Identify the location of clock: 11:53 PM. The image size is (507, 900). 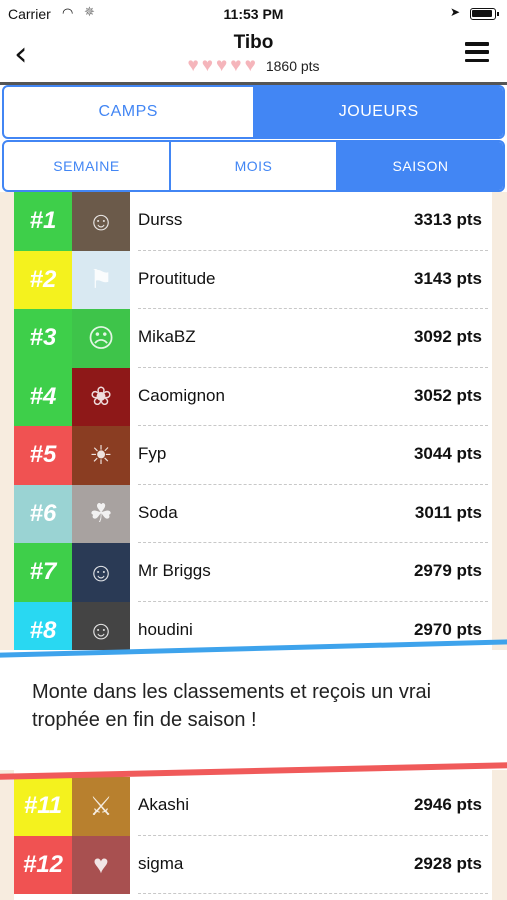
(253, 14).